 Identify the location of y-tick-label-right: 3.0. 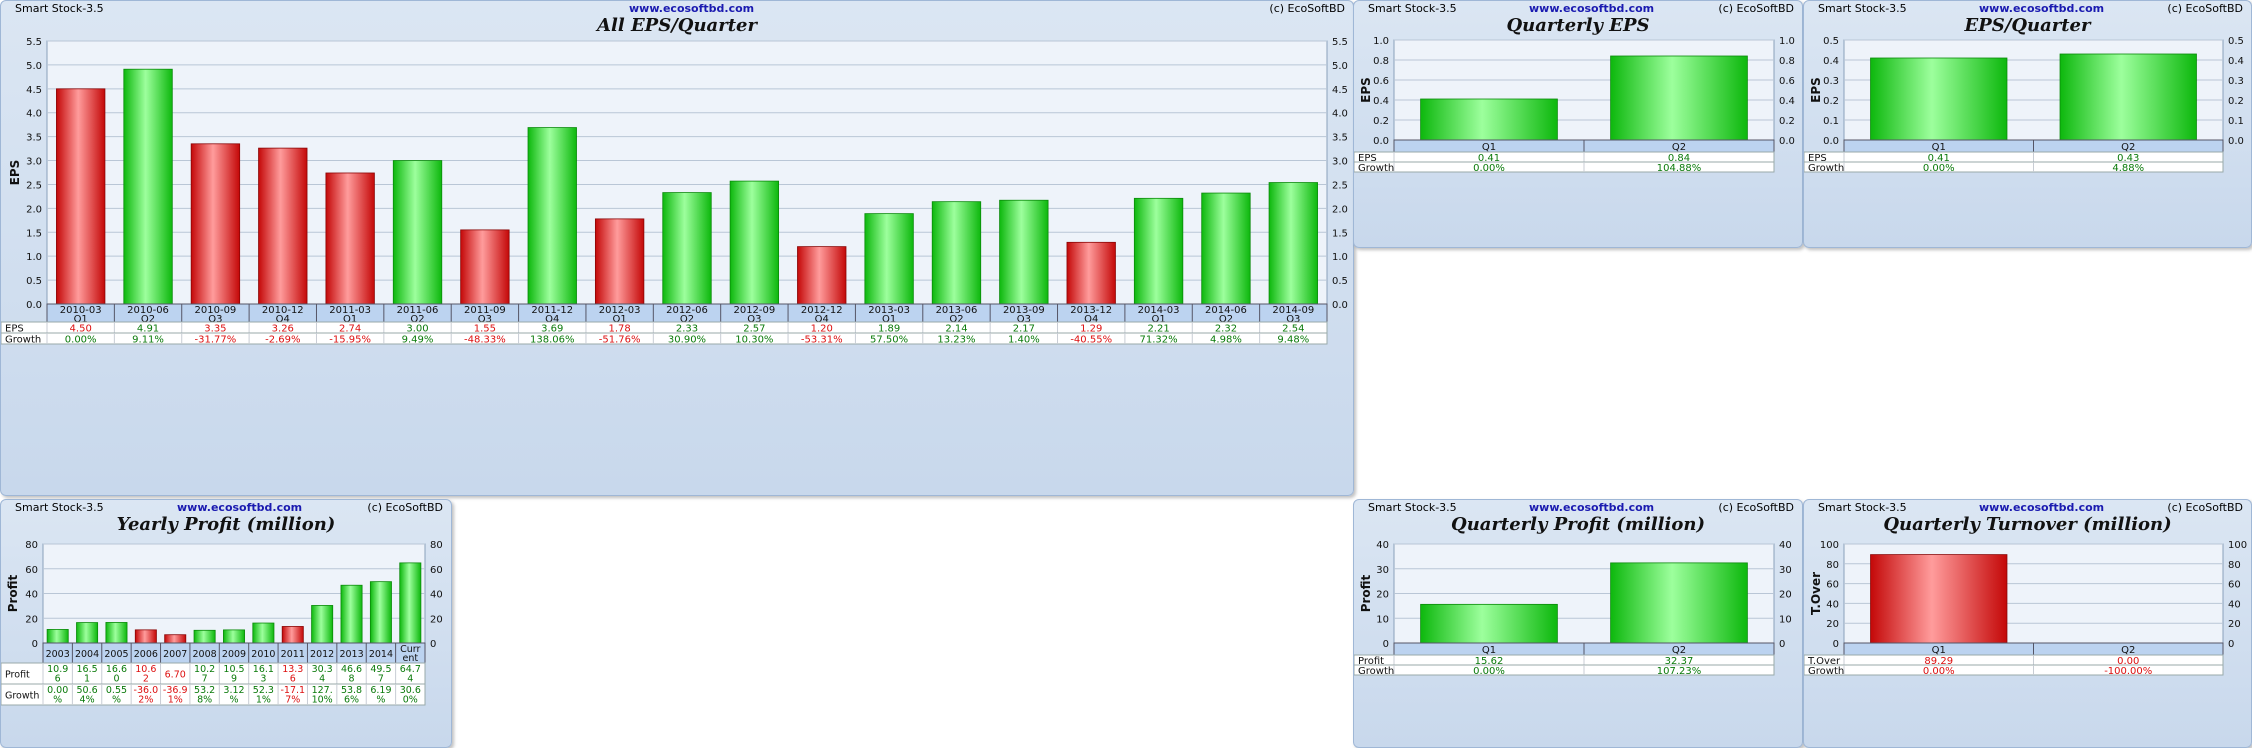
(1340, 162).